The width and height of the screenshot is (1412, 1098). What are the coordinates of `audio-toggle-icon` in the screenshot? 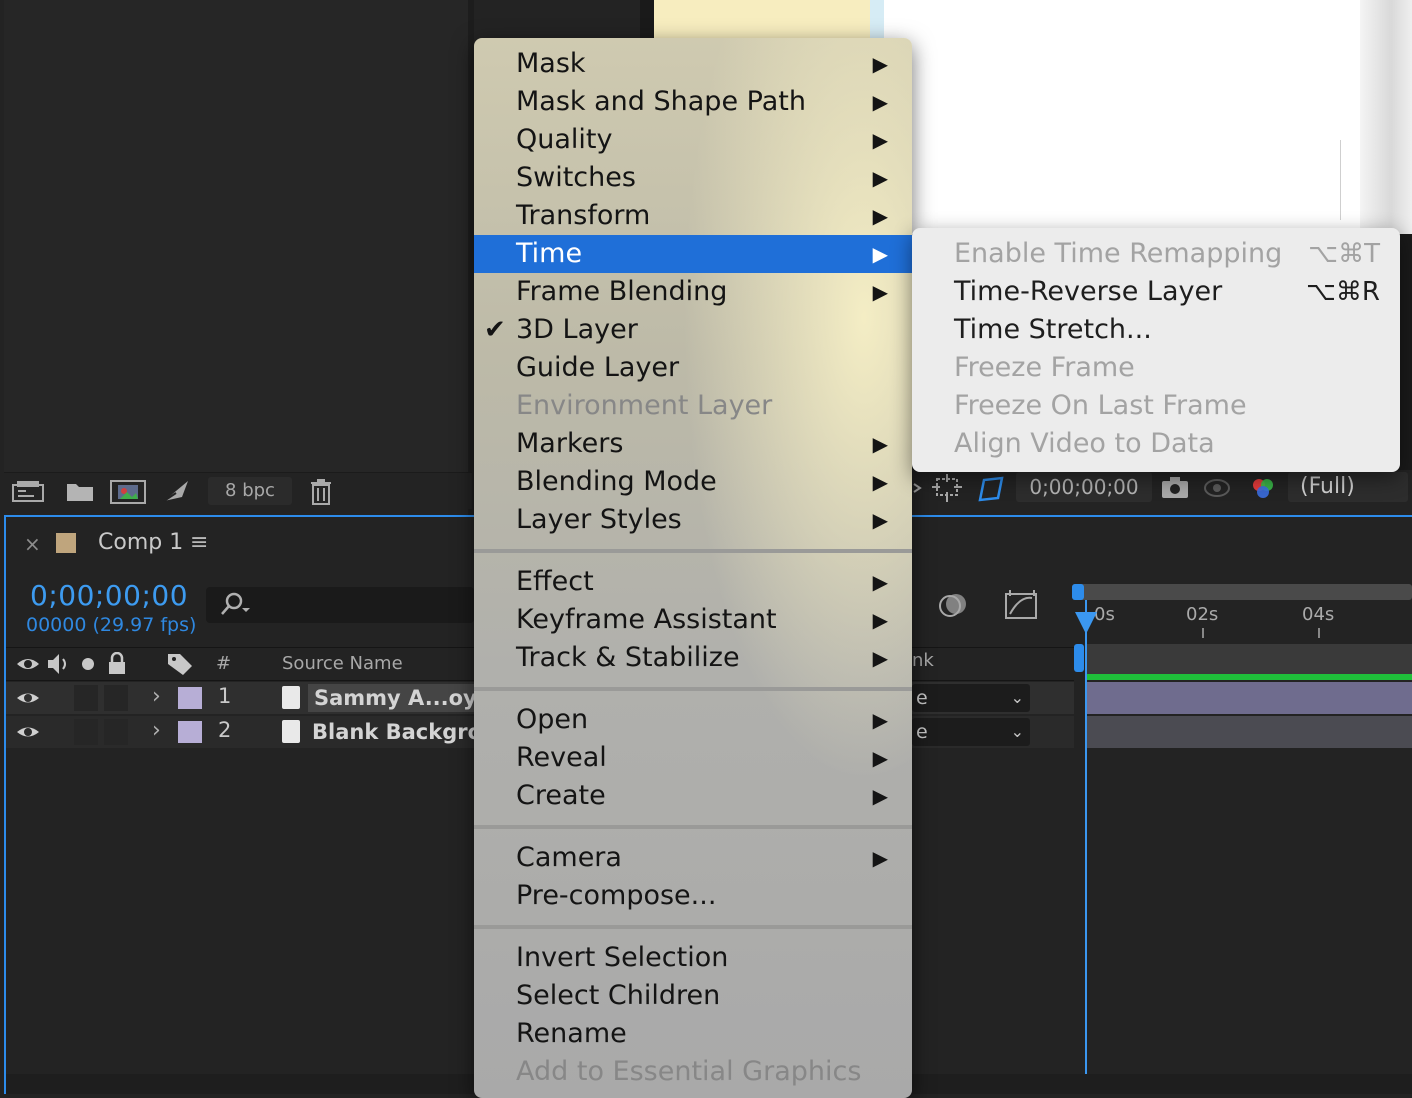 It's located at (59, 667).